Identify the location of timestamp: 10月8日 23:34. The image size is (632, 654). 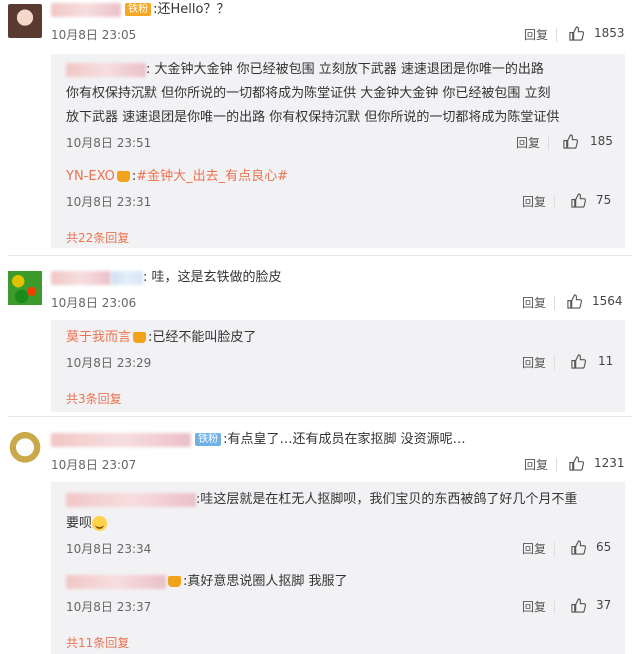
(109, 549).